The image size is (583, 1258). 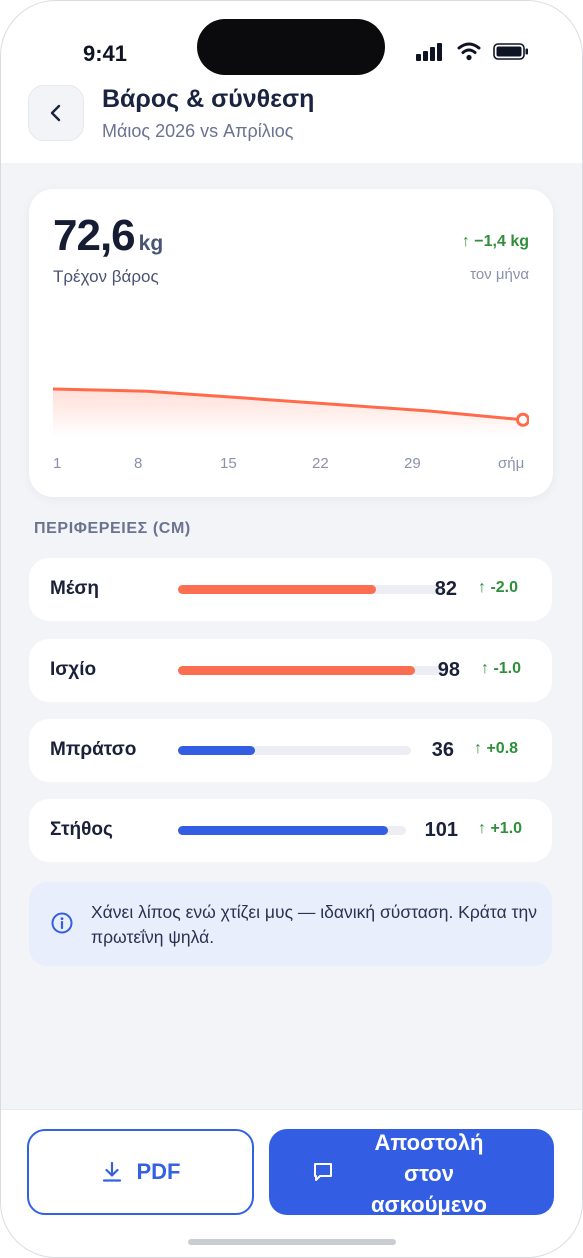 What do you see at coordinates (291, 465) in the screenshot?
I see `chart-x-axis: 1 8 15 22 29 σήμ` at bounding box center [291, 465].